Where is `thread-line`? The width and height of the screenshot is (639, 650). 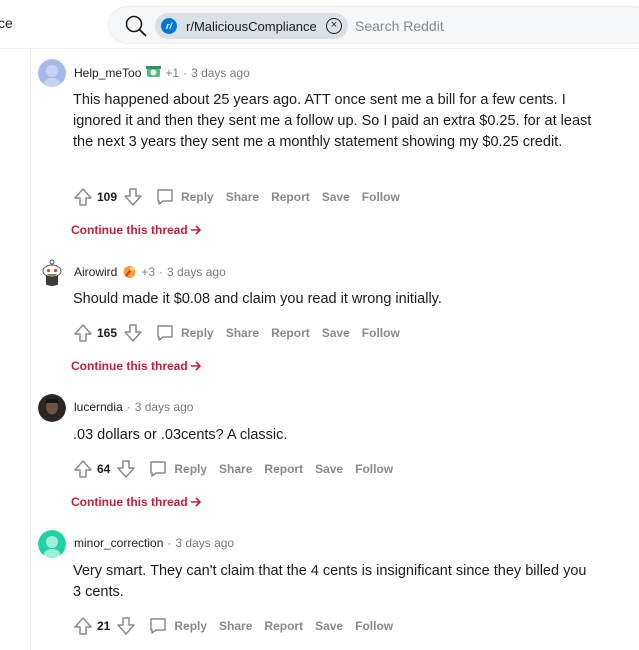
thread-line is located at coordinates (30, 349).